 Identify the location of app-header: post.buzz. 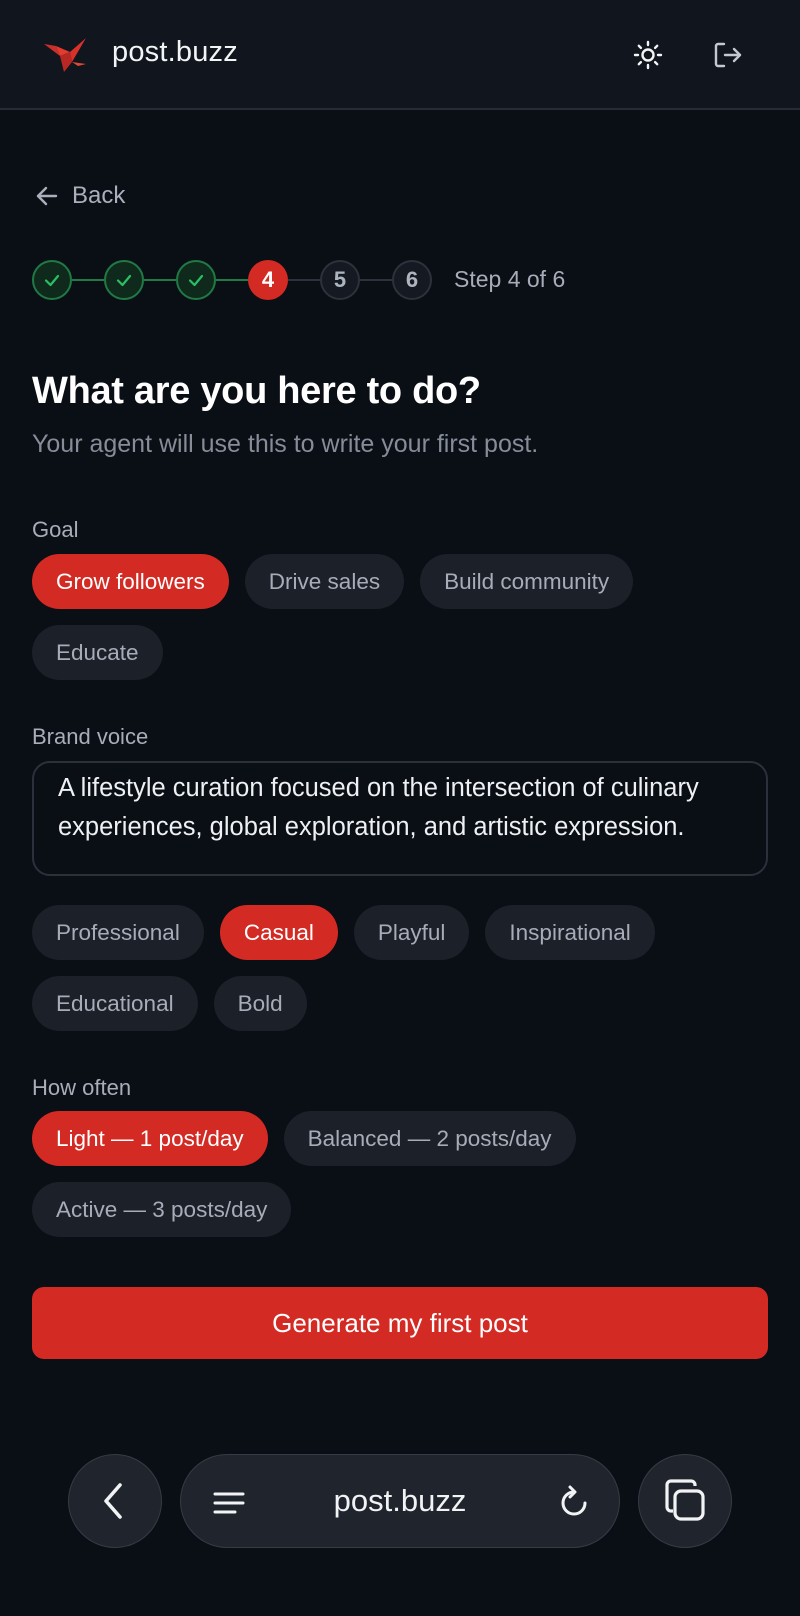
(400, 55).